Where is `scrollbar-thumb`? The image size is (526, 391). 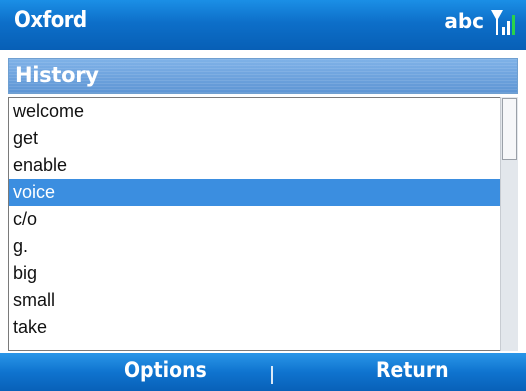
scrollbar-thumb is located at coordinates (509, 129).